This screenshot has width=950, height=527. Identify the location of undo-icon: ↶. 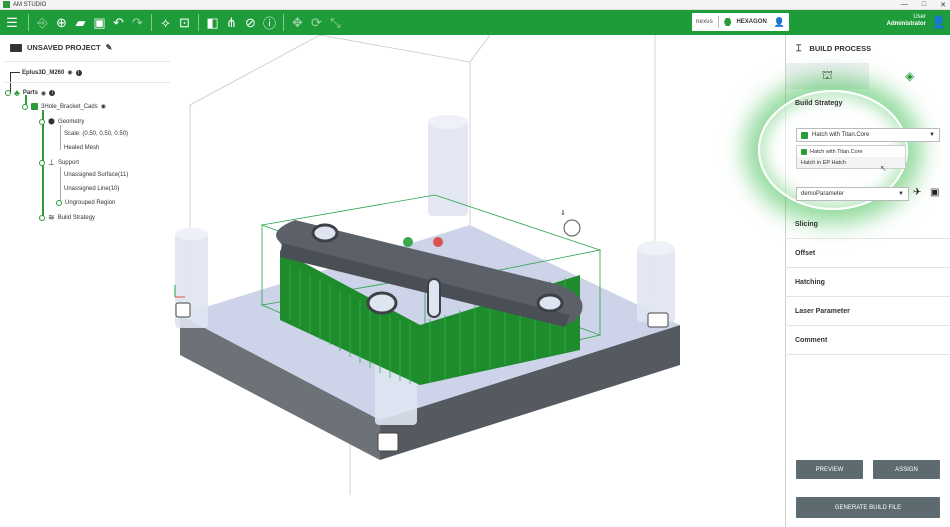
(118, 22).